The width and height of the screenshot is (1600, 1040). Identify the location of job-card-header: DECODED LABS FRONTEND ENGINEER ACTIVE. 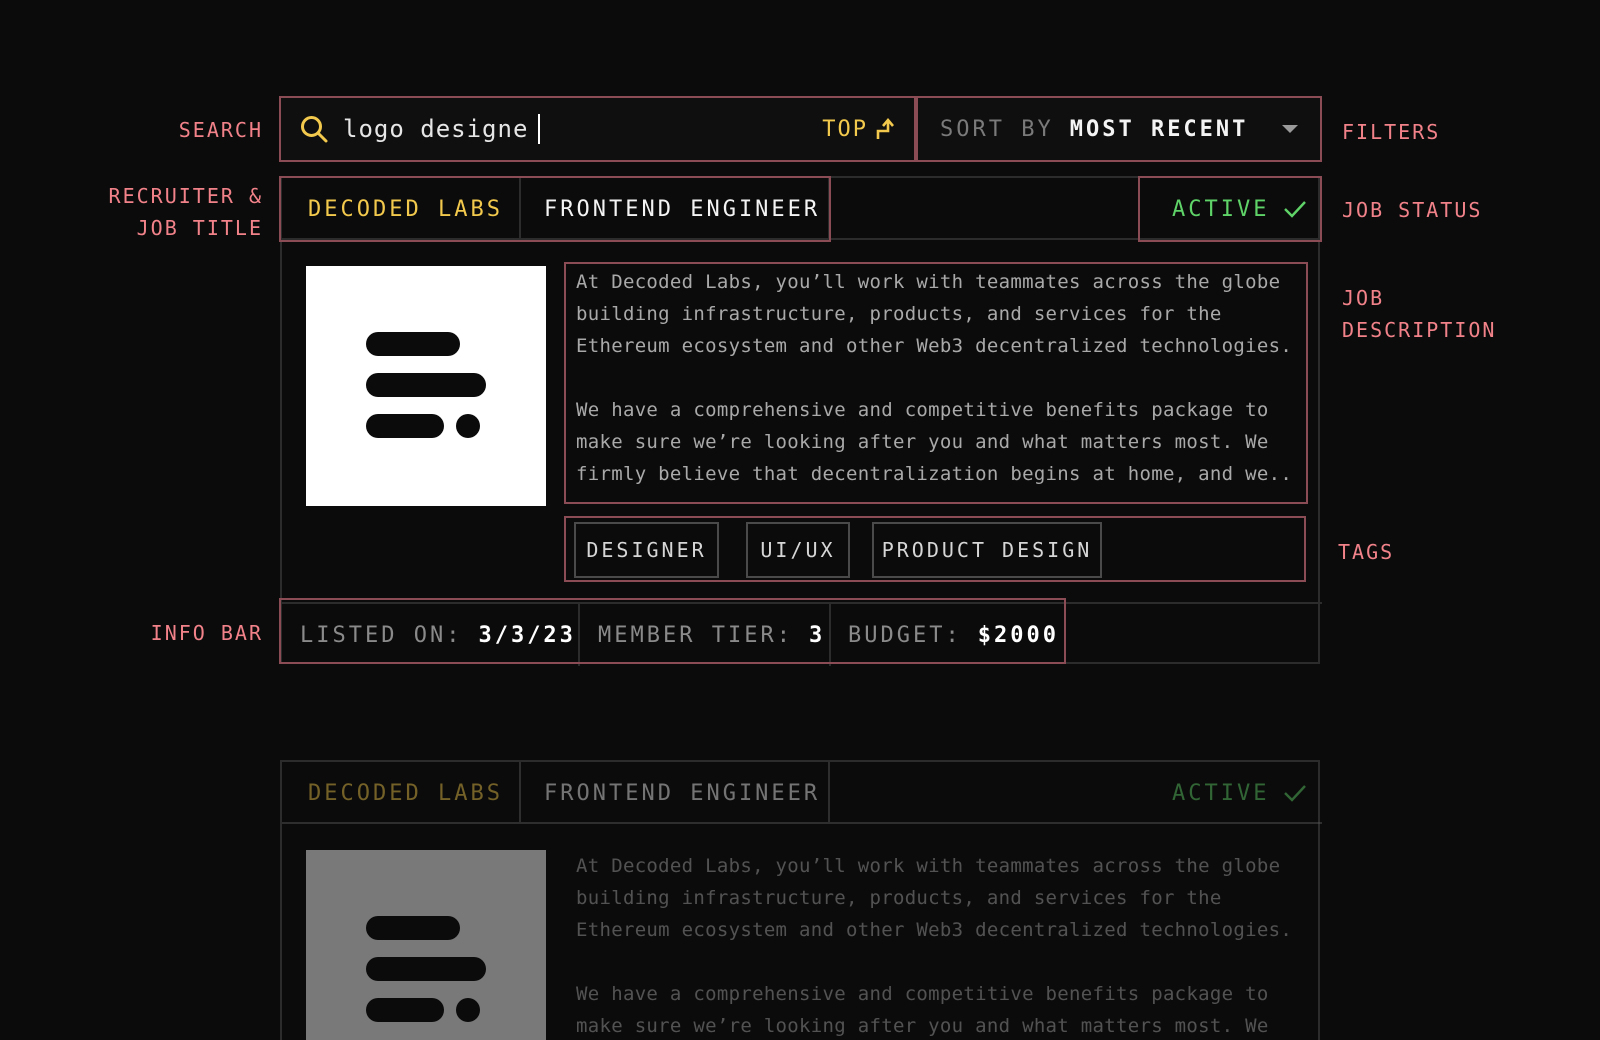
(802, 793).